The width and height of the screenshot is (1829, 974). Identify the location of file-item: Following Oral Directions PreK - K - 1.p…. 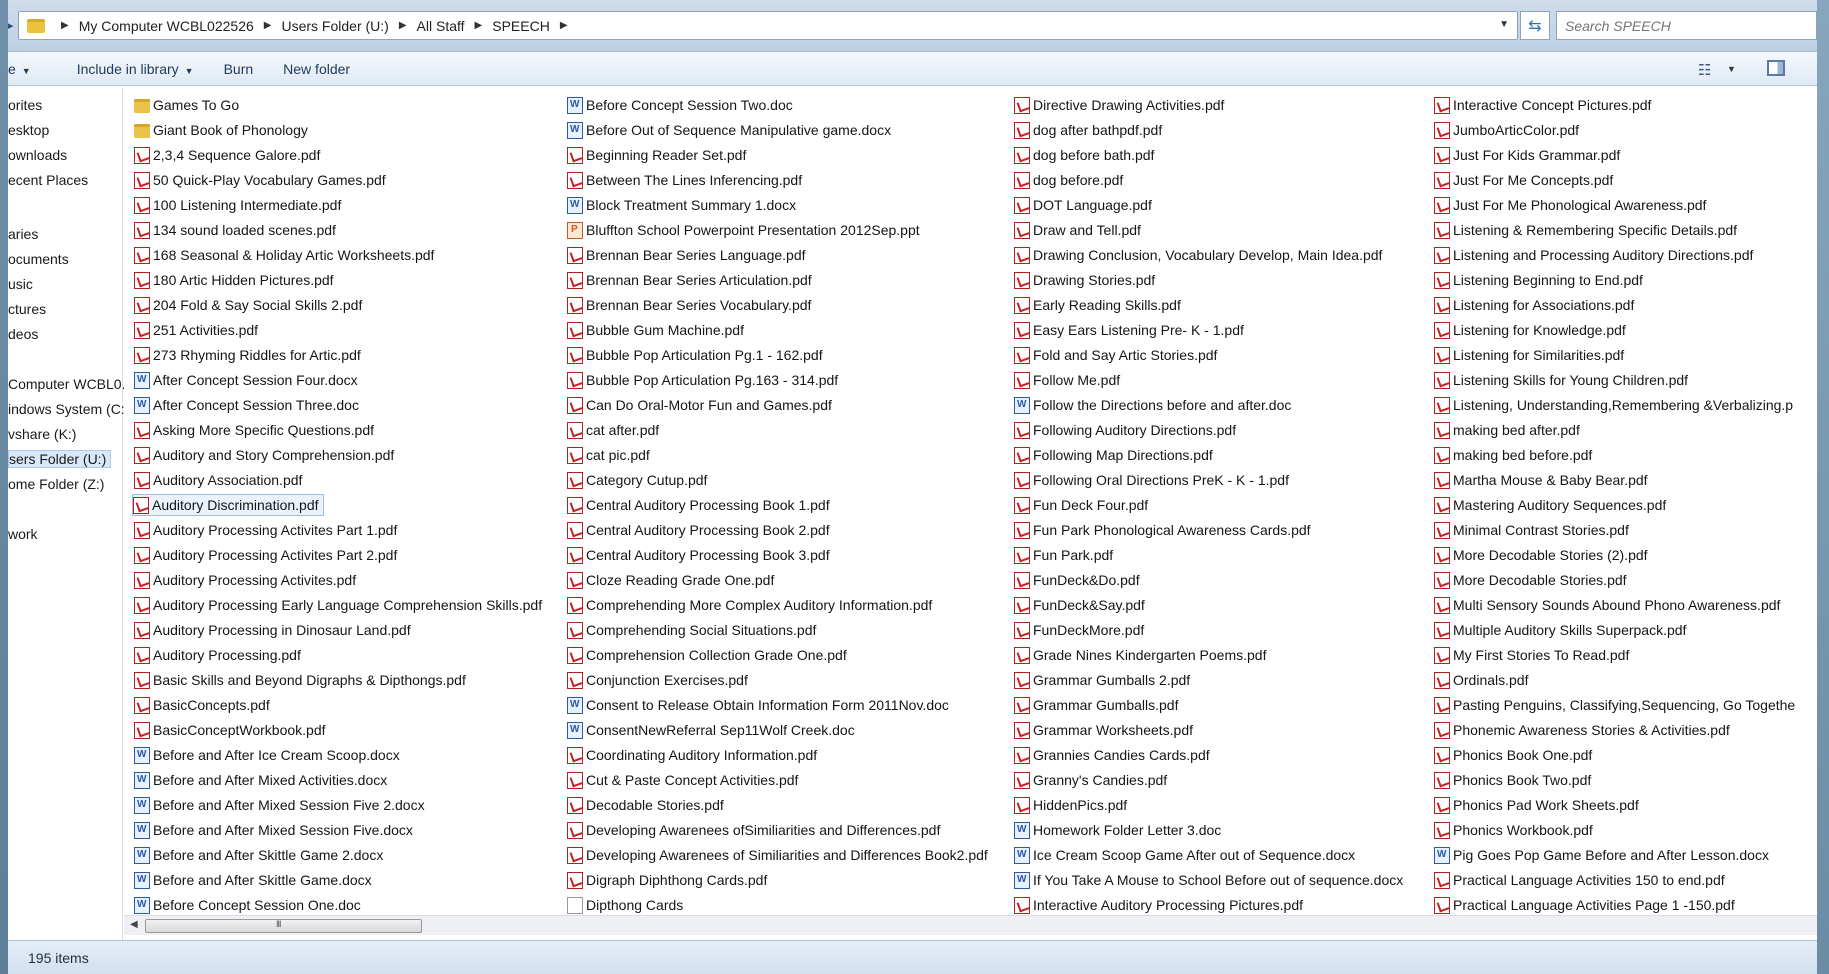
(1151, 480).